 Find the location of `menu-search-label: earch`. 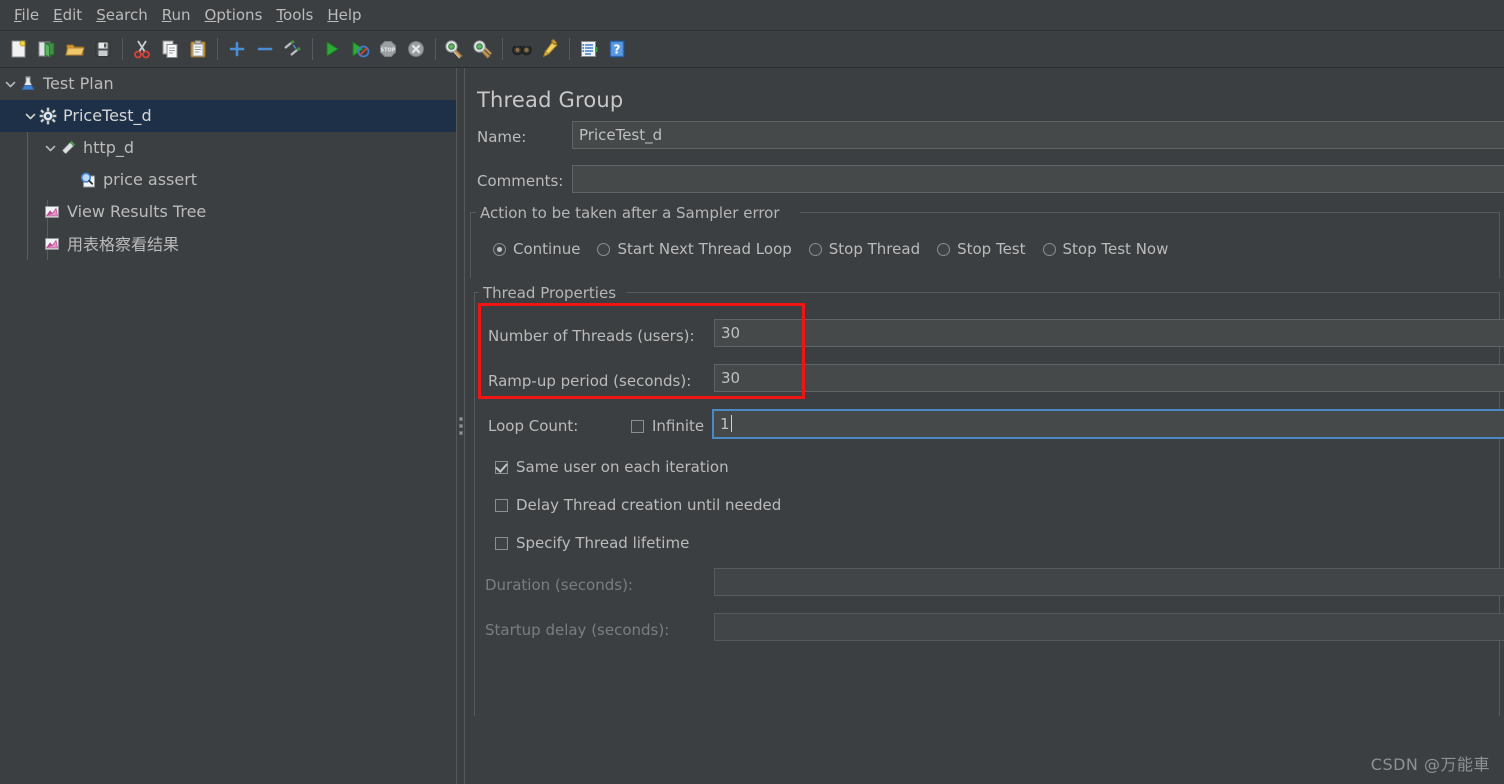

menu-search-label: earch is located at coordinates (126, 15).